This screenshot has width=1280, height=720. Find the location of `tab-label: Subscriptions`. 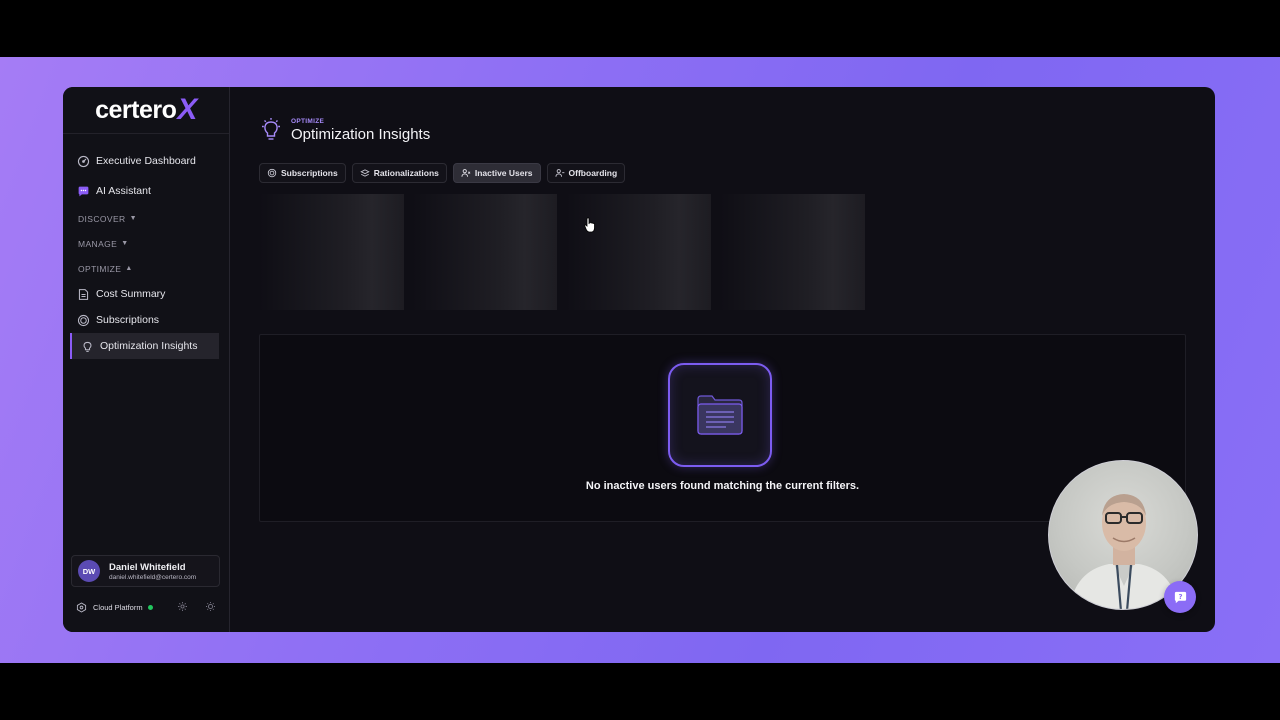

tab-label: Subscriptions is located at coordinates (309, 173).